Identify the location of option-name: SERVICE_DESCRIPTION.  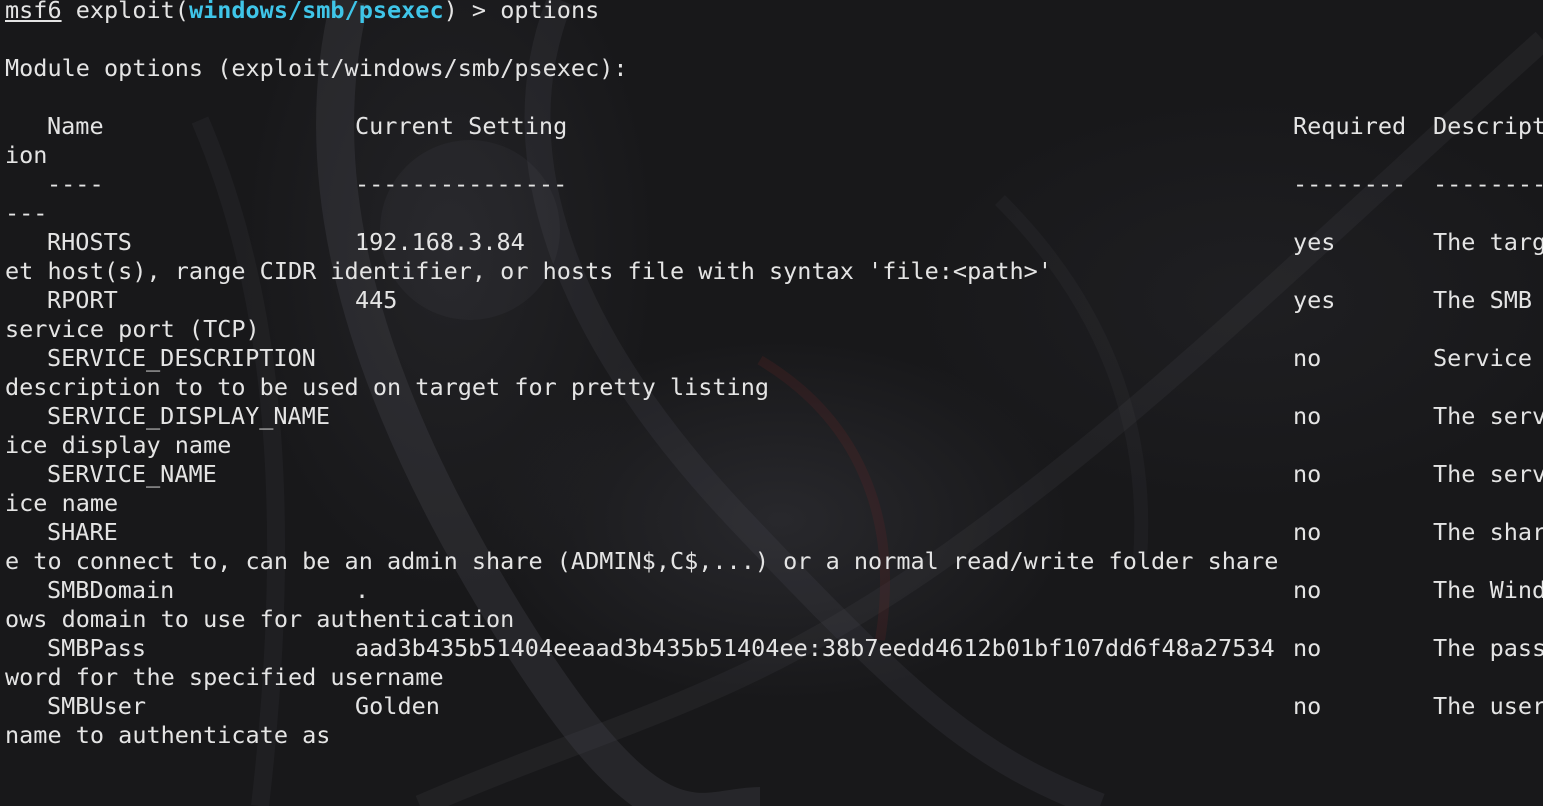
(181, 358).